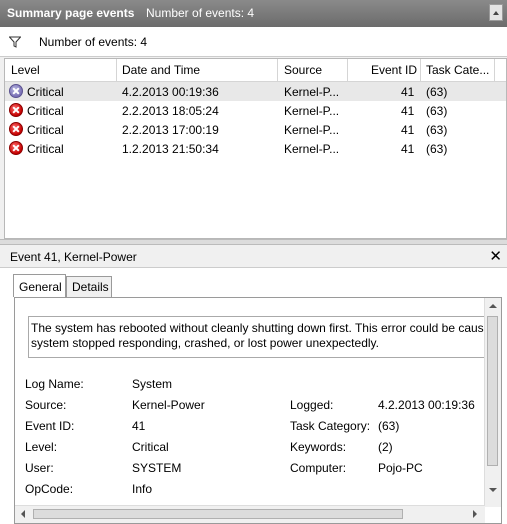 The height and width of the screenshot is (524, 507). I want to click on level-label: Level:, so click(41, 447).